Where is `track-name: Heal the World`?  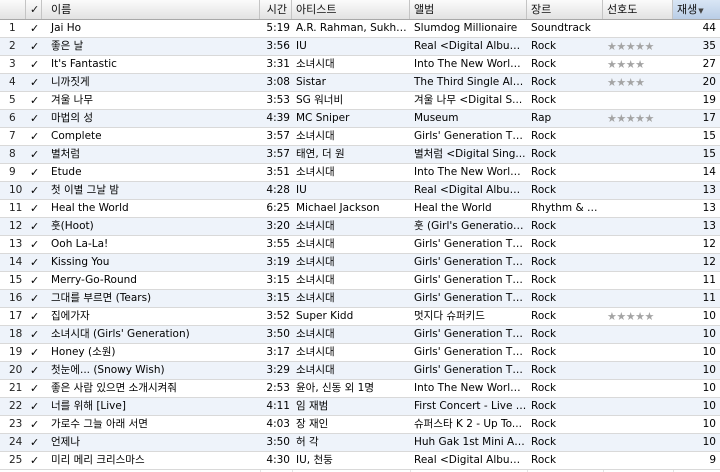
track-name: Heal the World is located at coordinates (151, 208).